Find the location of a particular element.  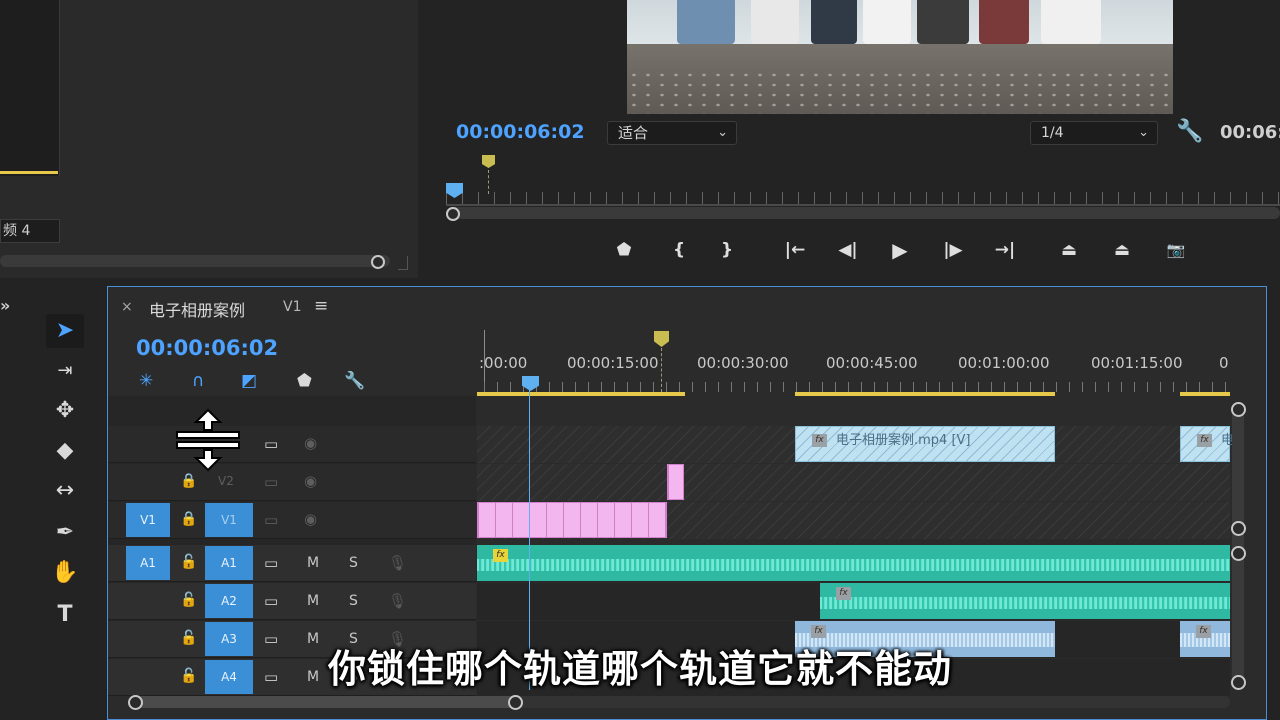

program-timecode: 00:00:06:02 is located at coordinates (520, 132).